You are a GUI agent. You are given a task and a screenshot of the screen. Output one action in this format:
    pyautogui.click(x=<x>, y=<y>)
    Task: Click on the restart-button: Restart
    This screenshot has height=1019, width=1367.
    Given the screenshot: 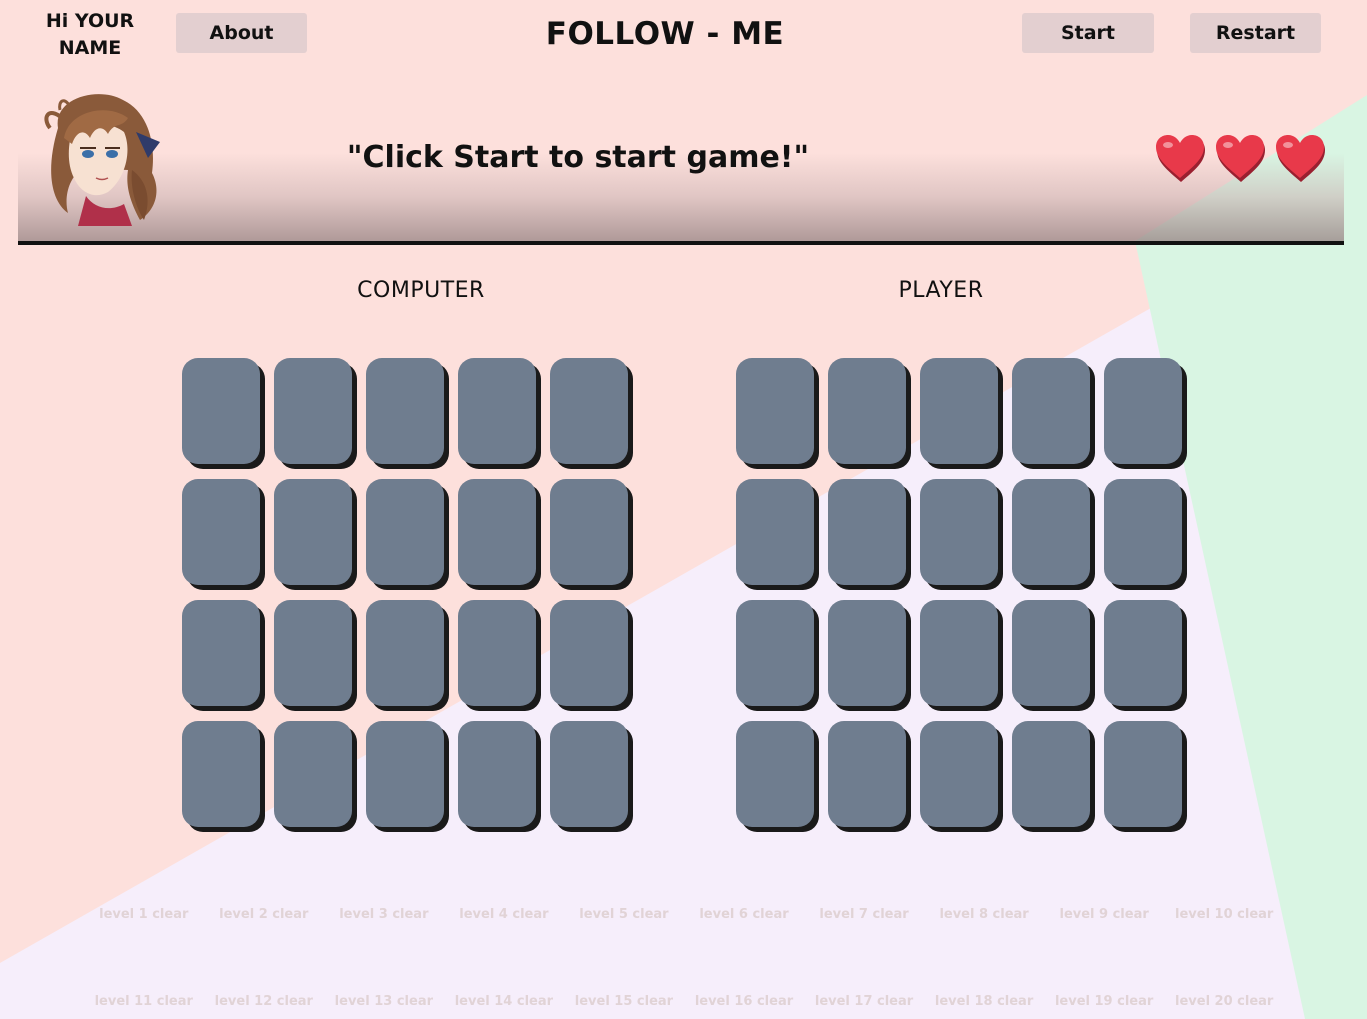 What is the action you would take?
    pyautogui.click(x=1255, y=33)
    